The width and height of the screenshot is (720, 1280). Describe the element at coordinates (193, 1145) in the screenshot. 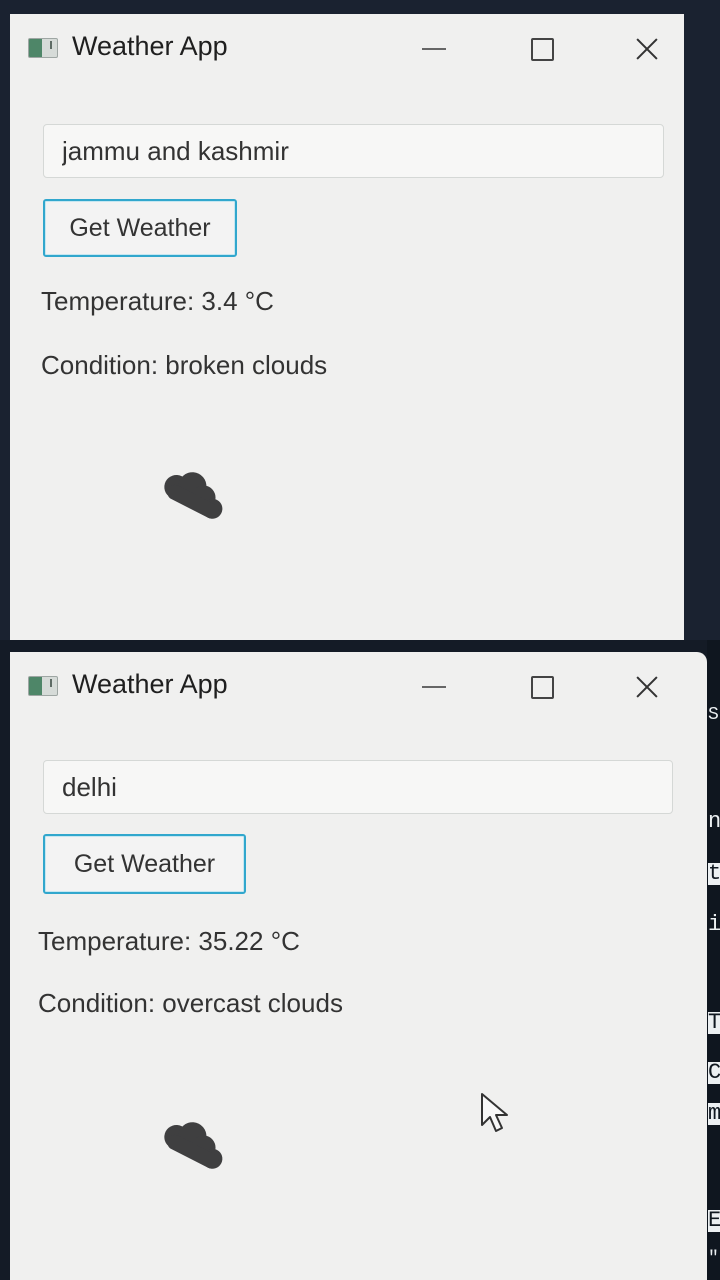

I see `overcast-clouds-icon` at that location.